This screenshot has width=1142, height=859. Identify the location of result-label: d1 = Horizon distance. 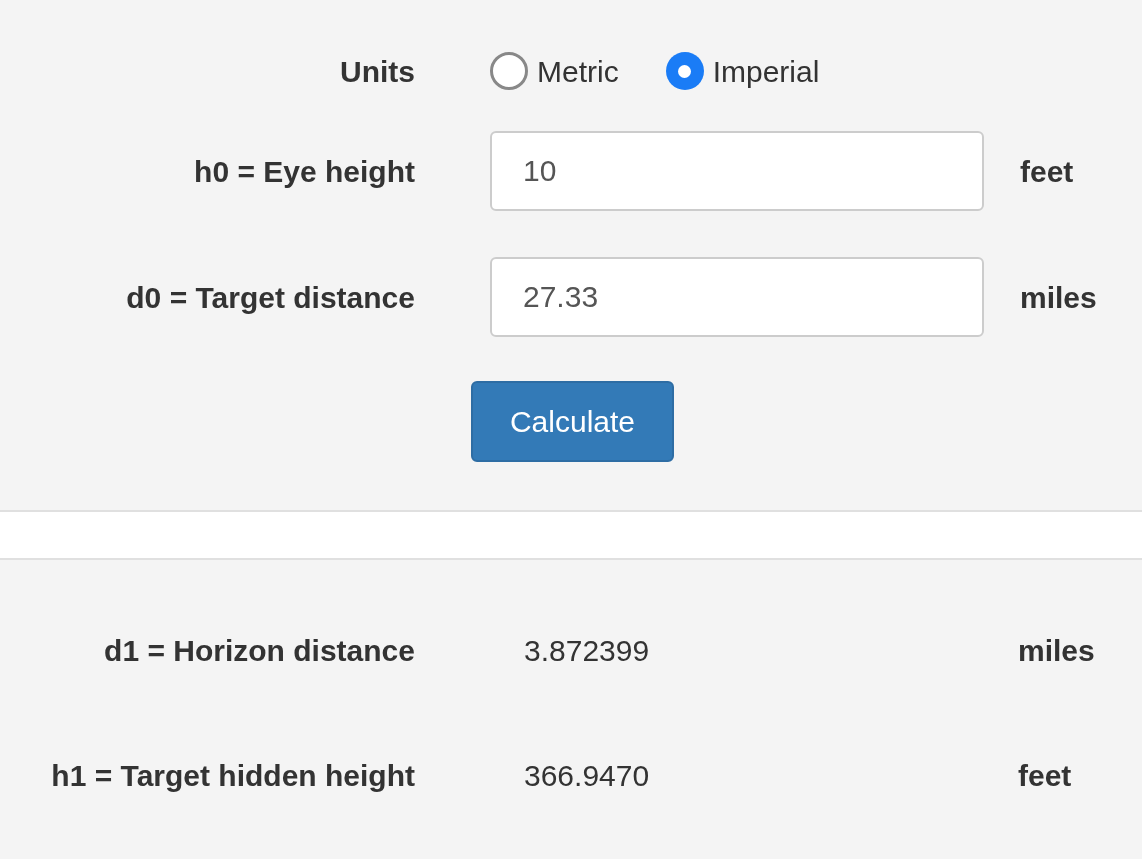
(259, 650).